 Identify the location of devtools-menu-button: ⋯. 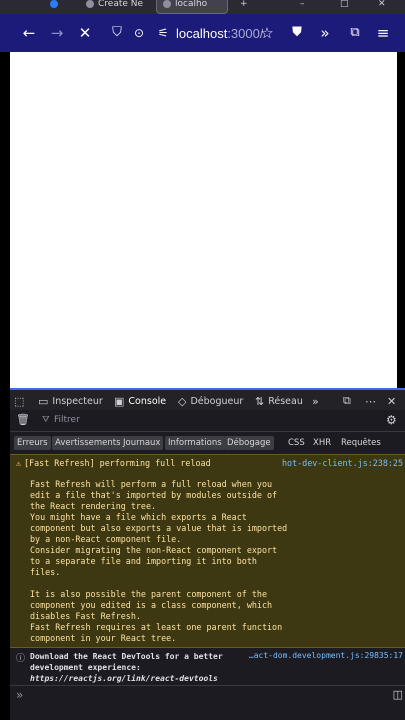
(370, 401).